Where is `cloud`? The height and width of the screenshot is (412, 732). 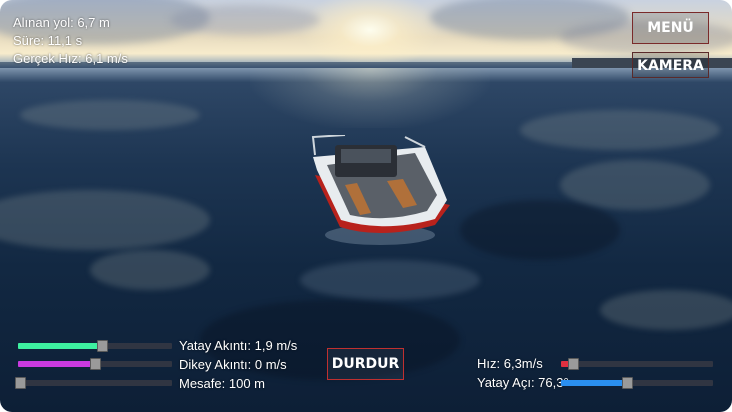
cloud is located at coordinates (245, 20).